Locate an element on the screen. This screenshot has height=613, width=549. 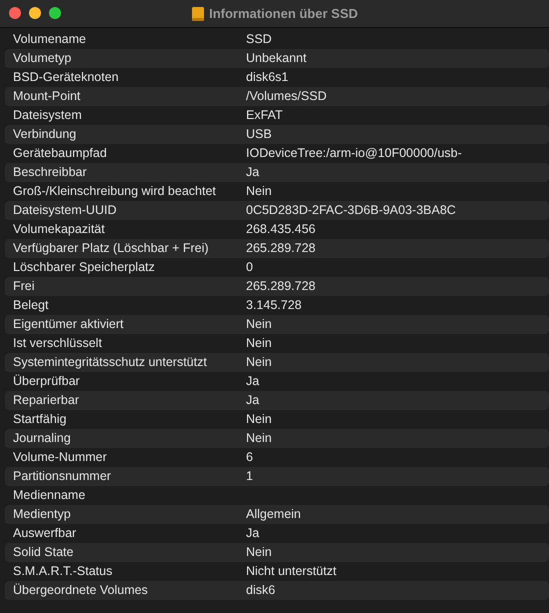
property-value: 1 is located at coordinates (249, 476).